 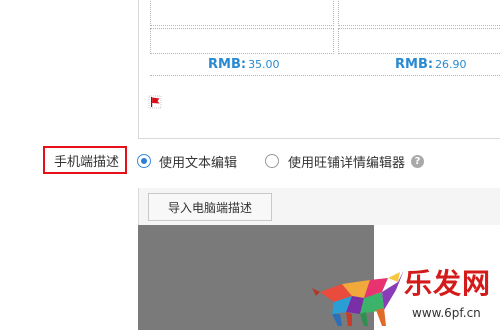 I want to click on import-desktop-description-button: 导入电脑端描述, so click(x=210, y=207).